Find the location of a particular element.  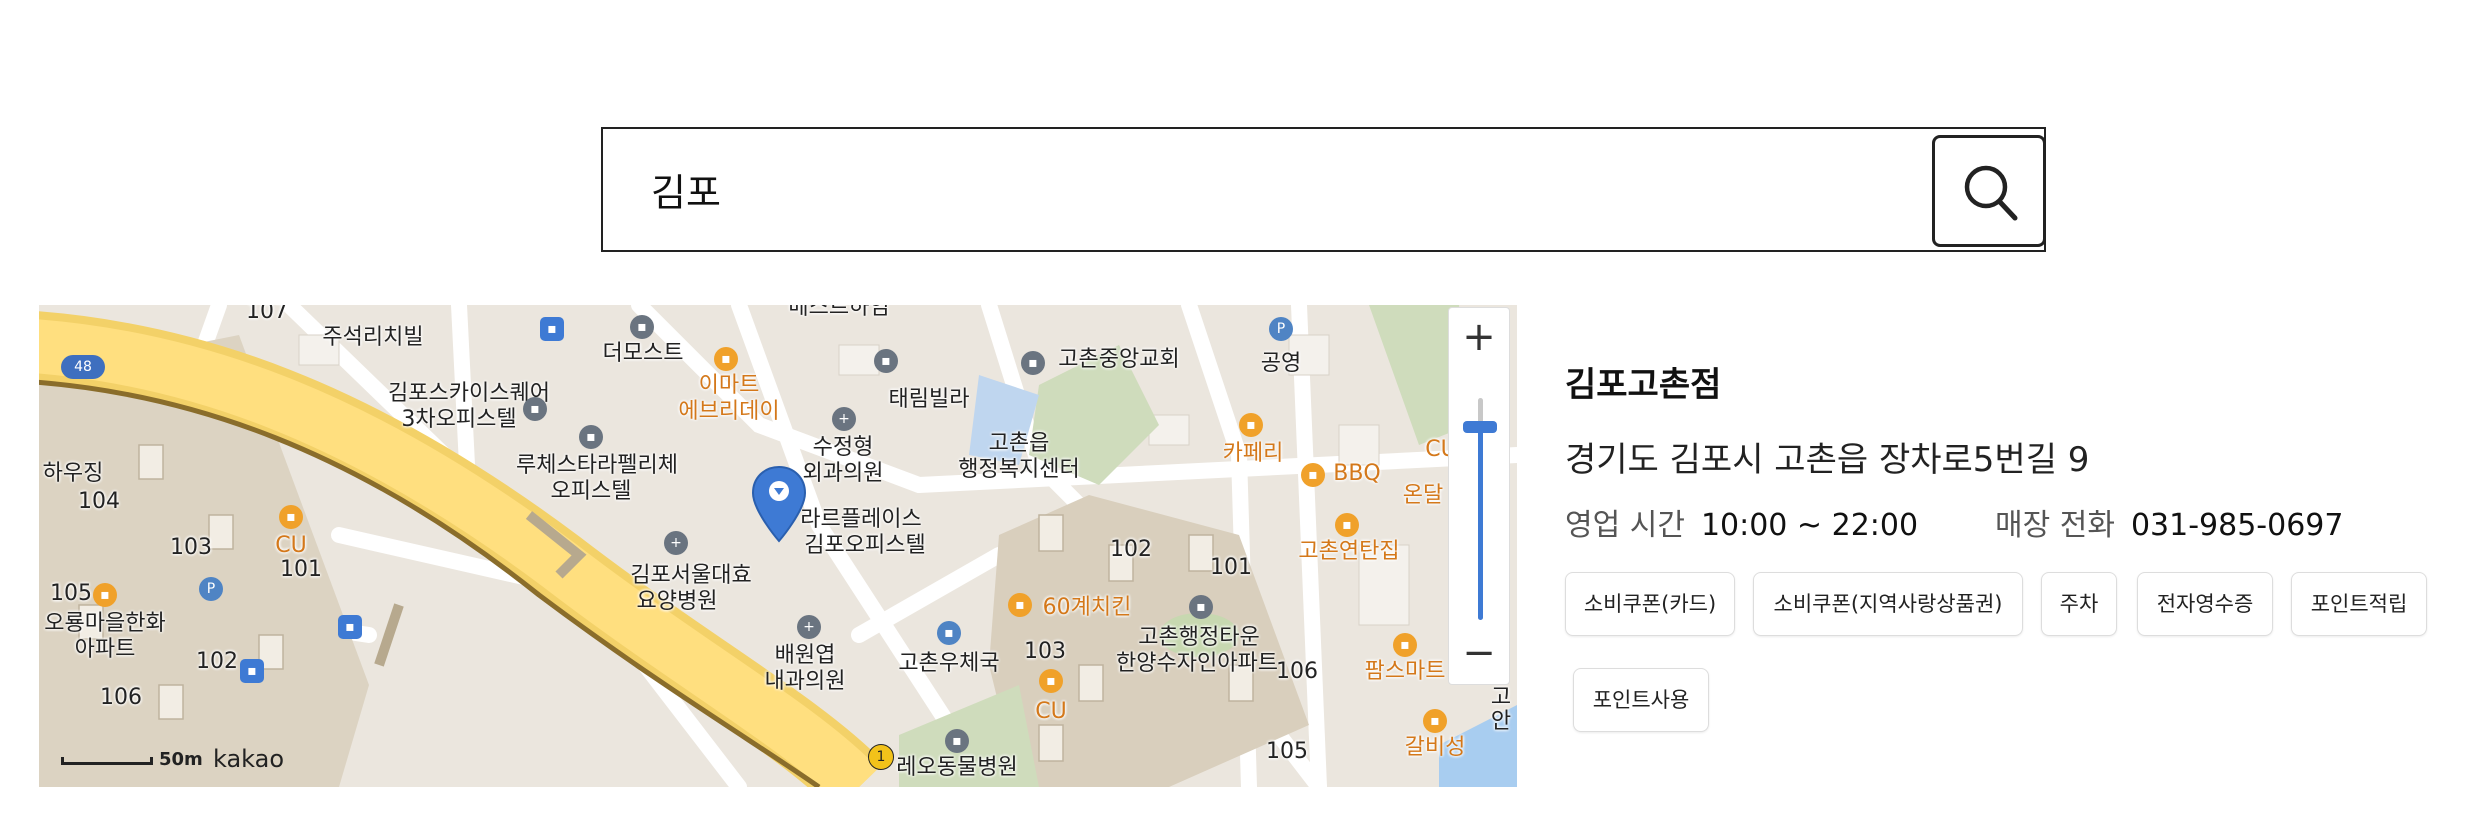

store-address: 경기도 김포시 고촌읍 장차로5번길 9 is located at coordinates (1827, 460).